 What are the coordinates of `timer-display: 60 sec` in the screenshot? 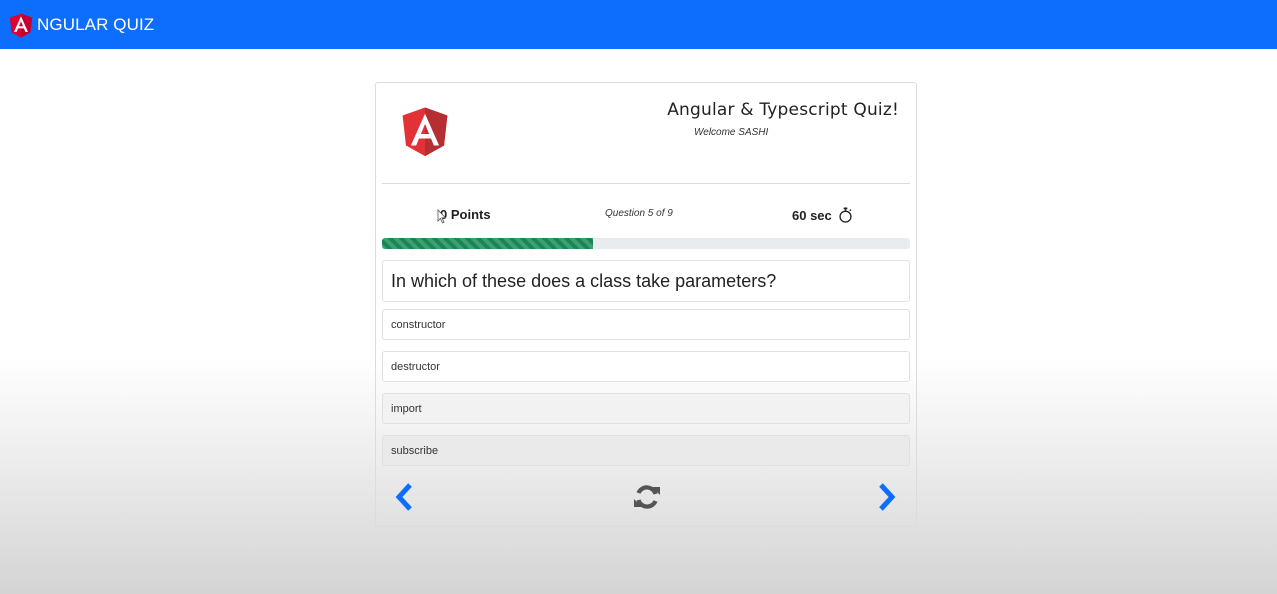 It's located at (822, 215).